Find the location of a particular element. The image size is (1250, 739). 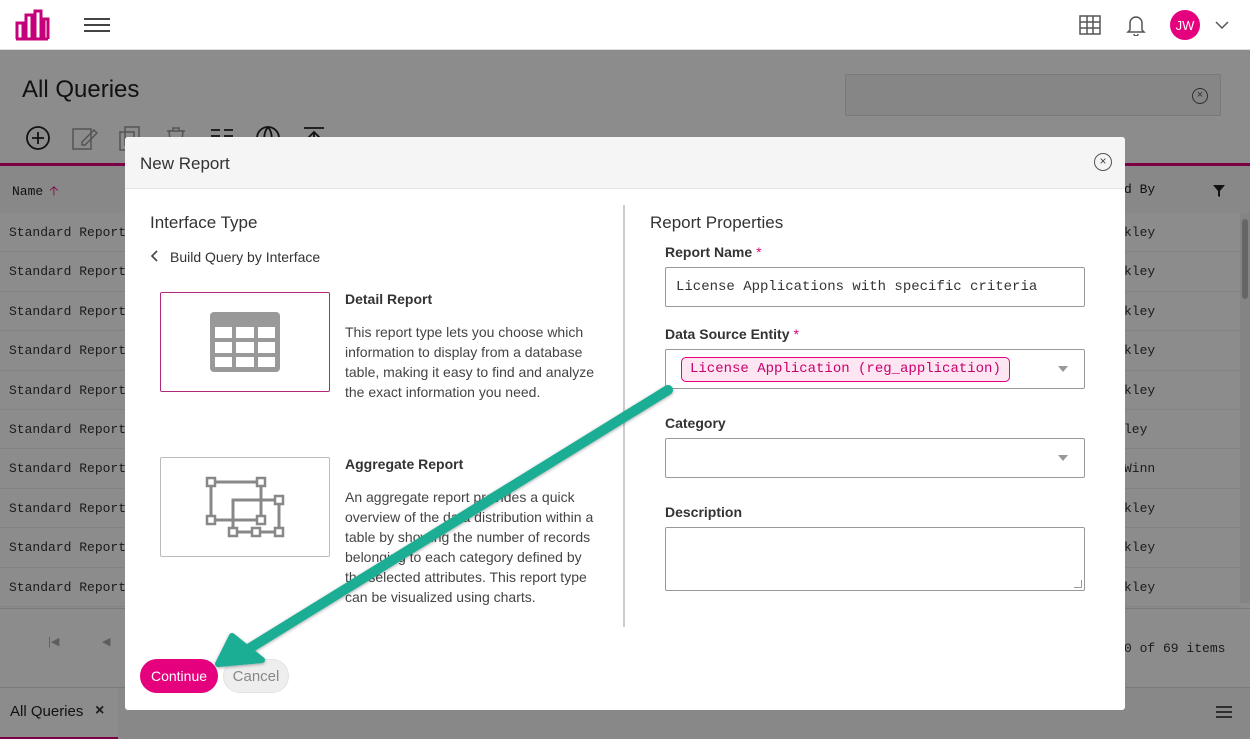

bell-icon is located at coordinates (1136, 25).